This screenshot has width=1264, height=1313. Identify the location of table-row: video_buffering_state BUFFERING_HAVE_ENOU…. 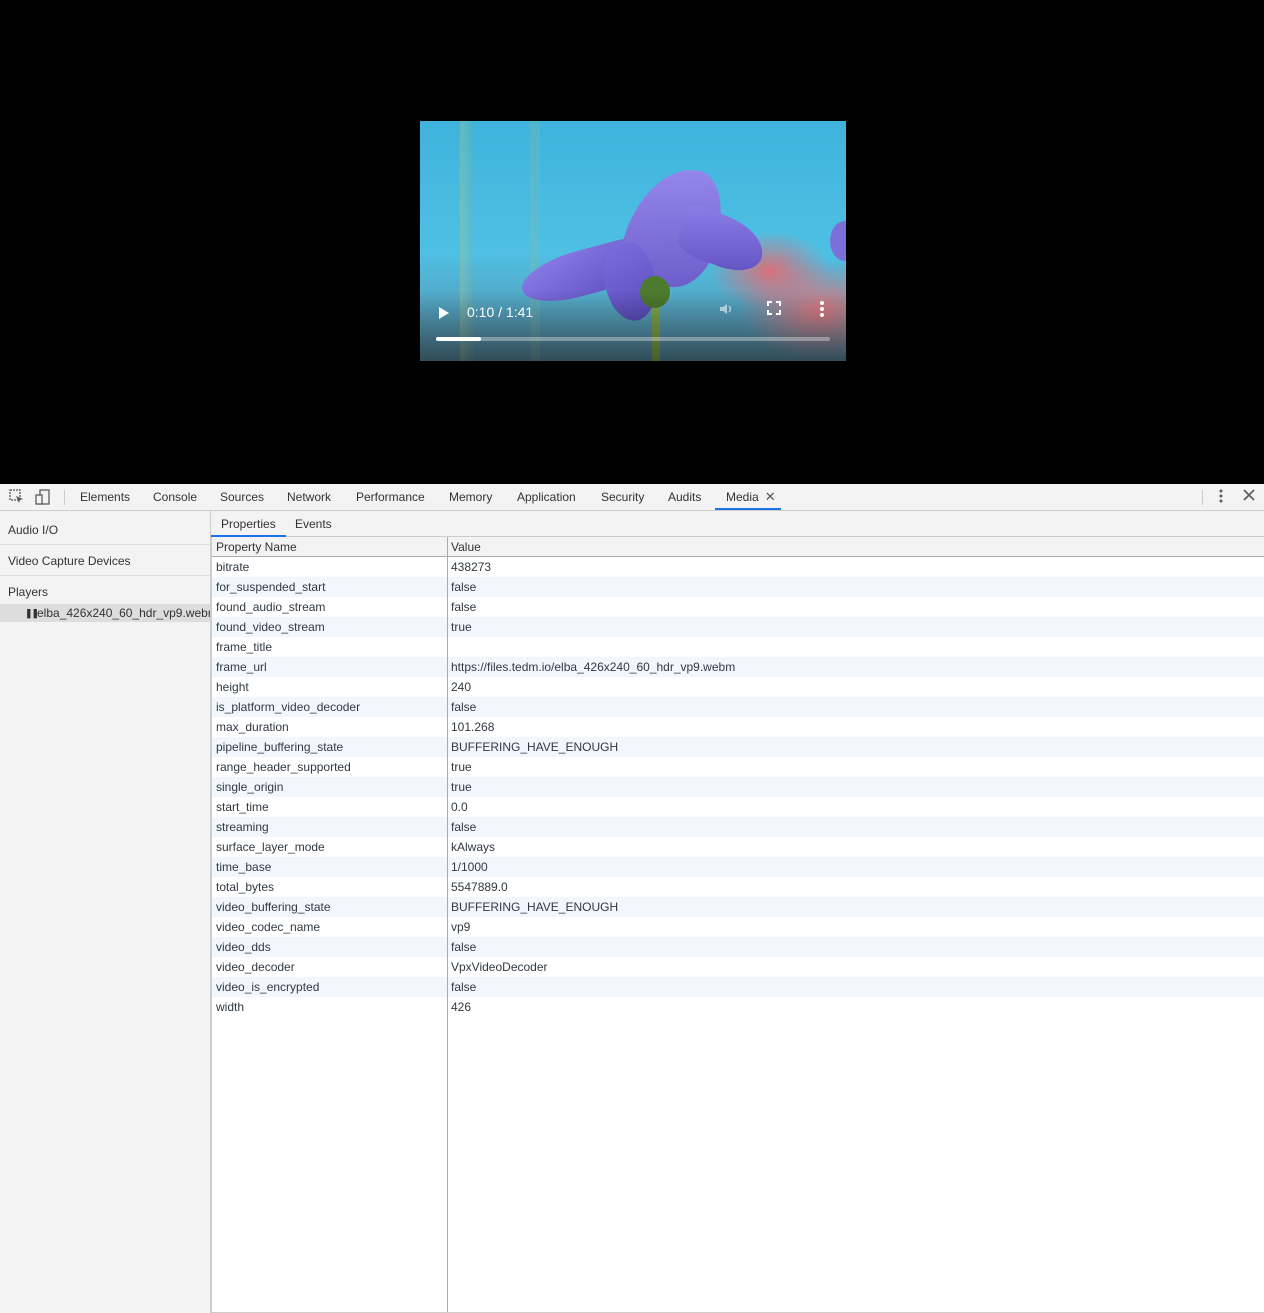
(738, 907).